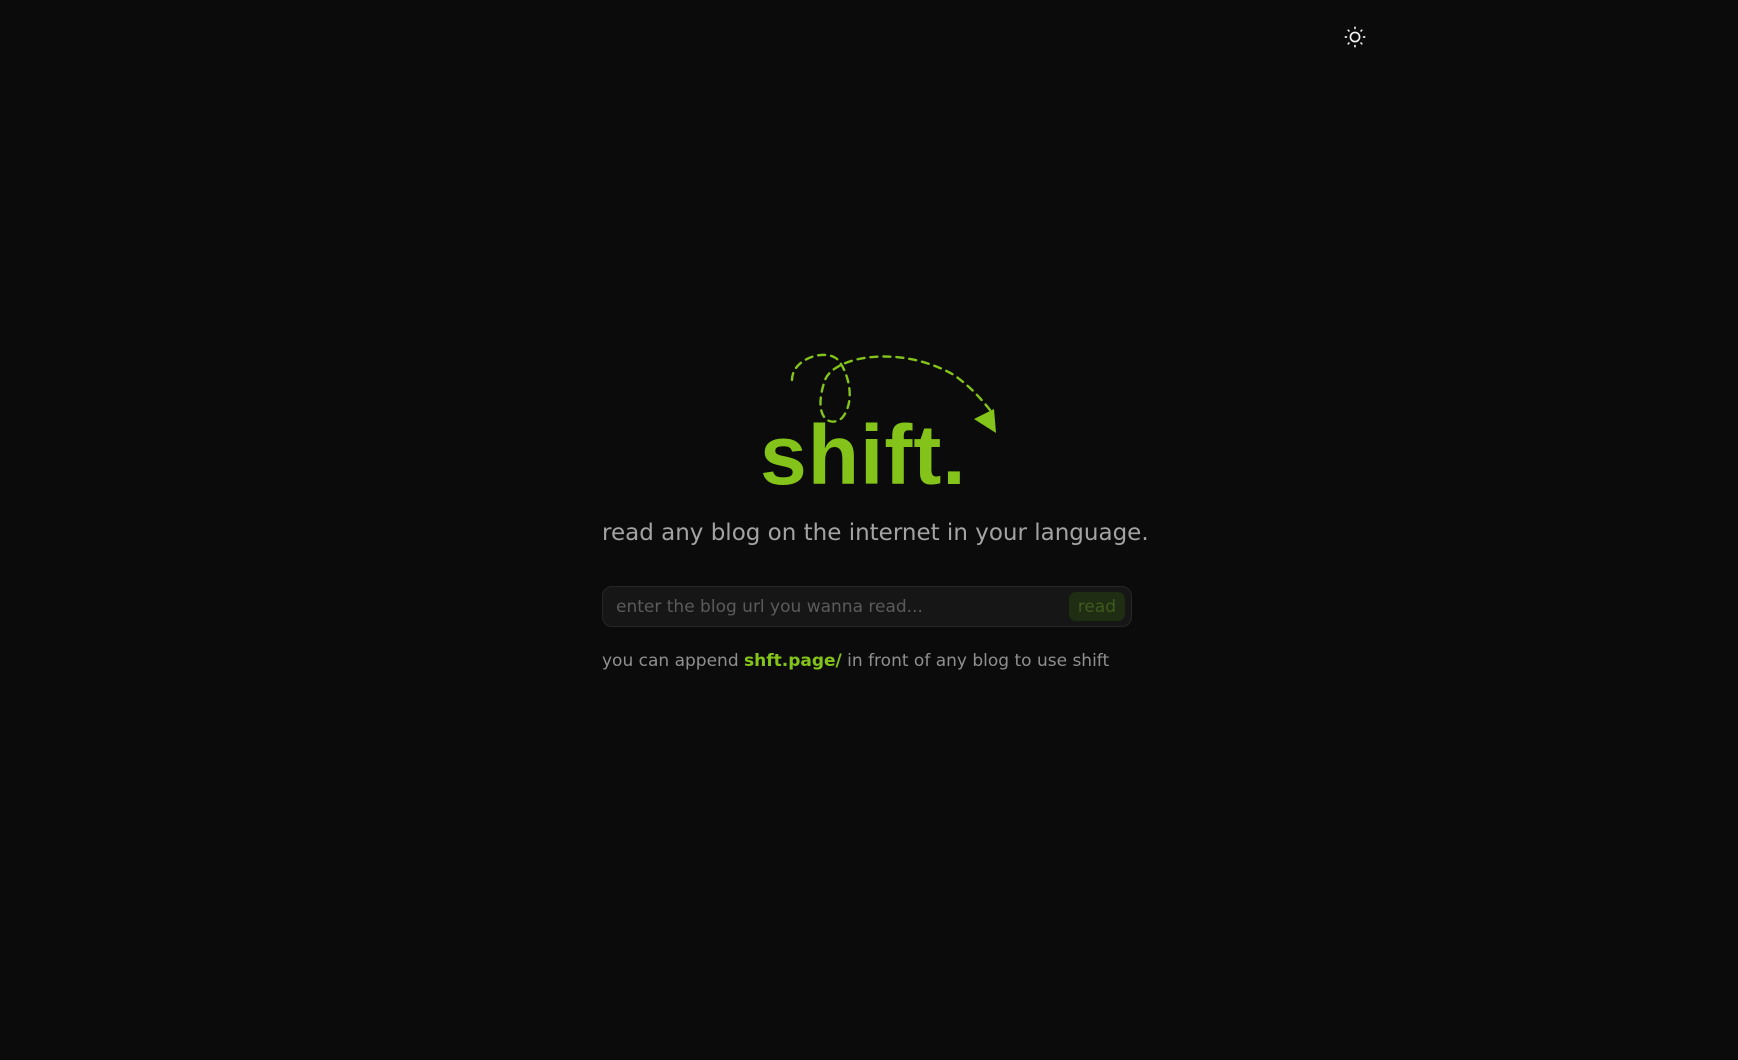 Image resolution: width=1738 pixels, height=1060 pixels. I want to click on search-form: read, so click(867, 606).